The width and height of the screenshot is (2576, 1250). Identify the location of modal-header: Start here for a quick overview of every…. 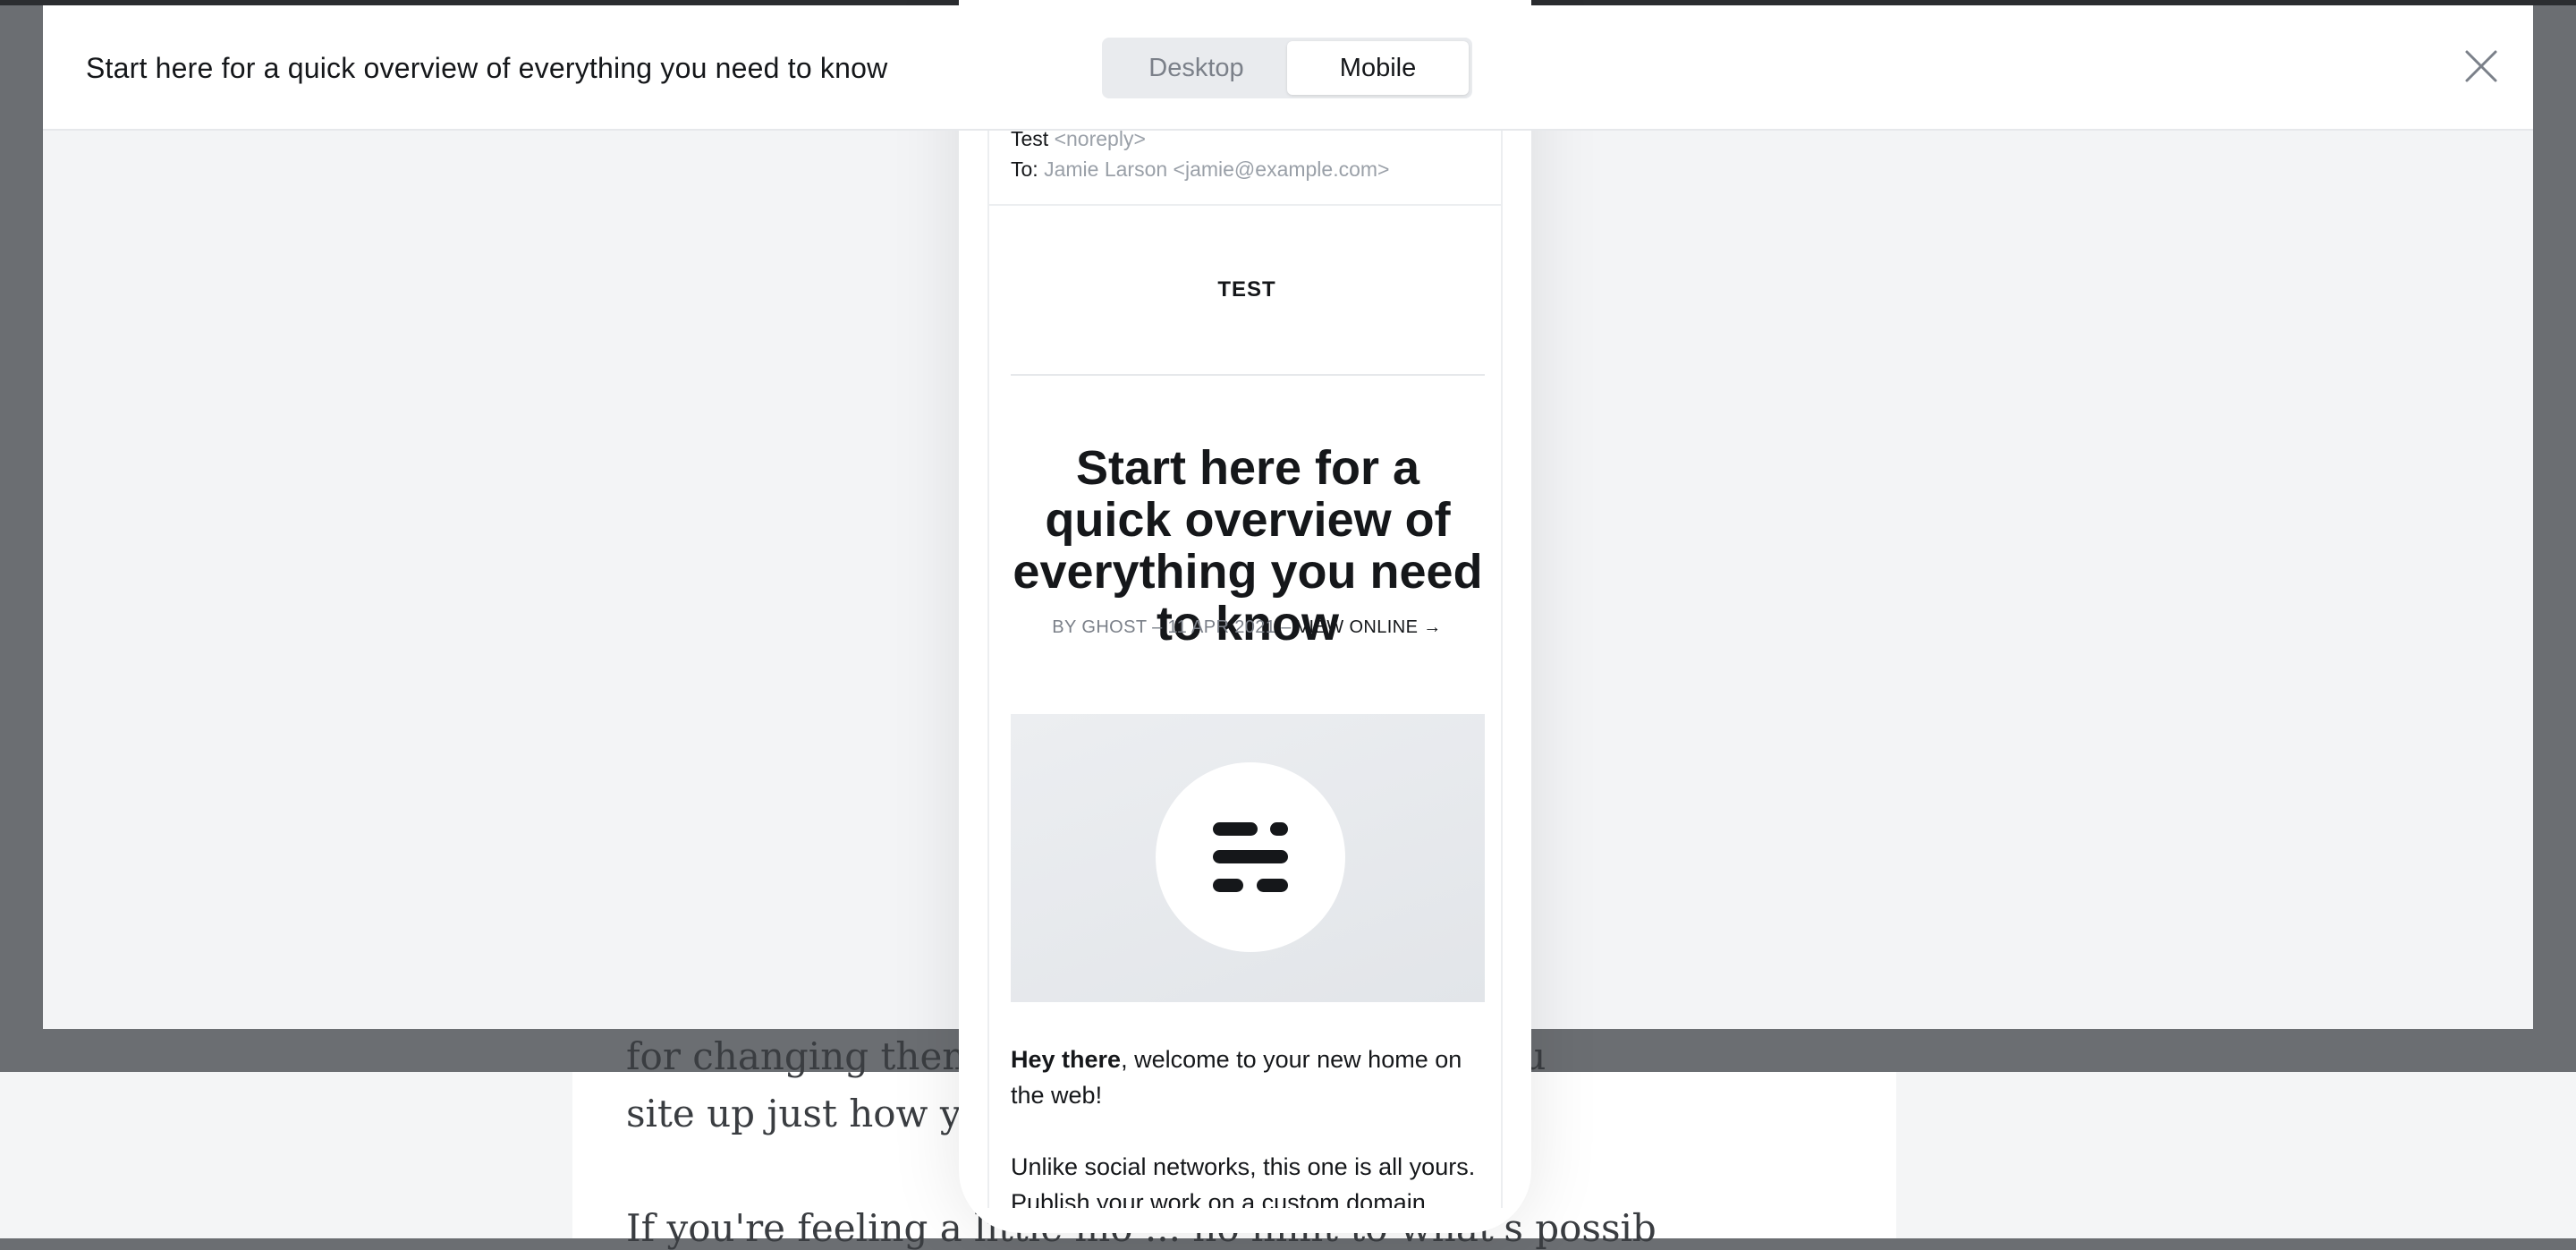
(1288, 68).